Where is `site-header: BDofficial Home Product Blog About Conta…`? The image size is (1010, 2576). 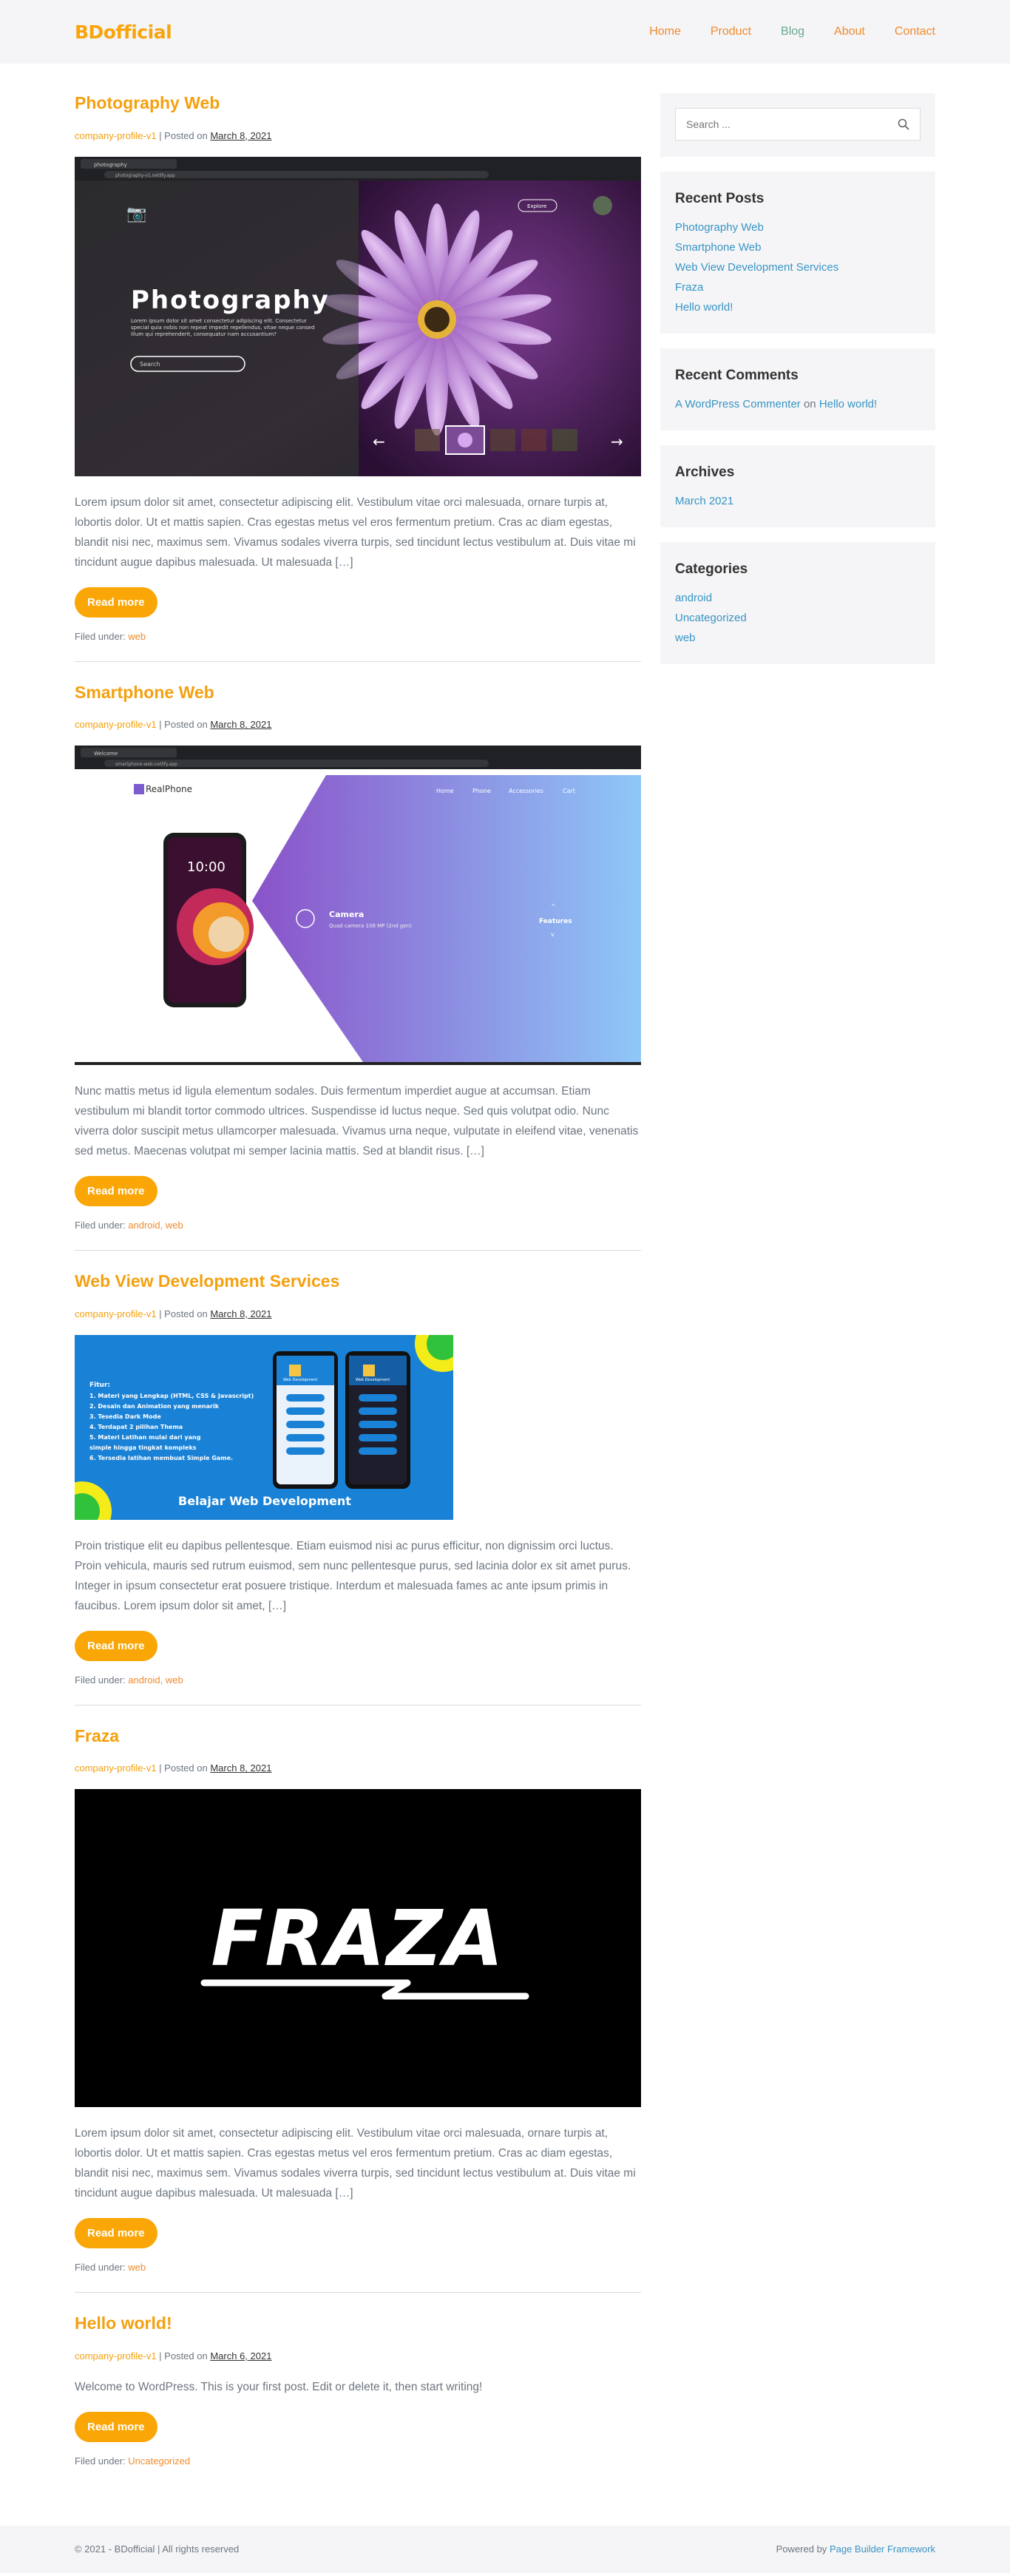
site-header: BDofficial Home Product Blog About Conta… is located at coordinates (505, 32).